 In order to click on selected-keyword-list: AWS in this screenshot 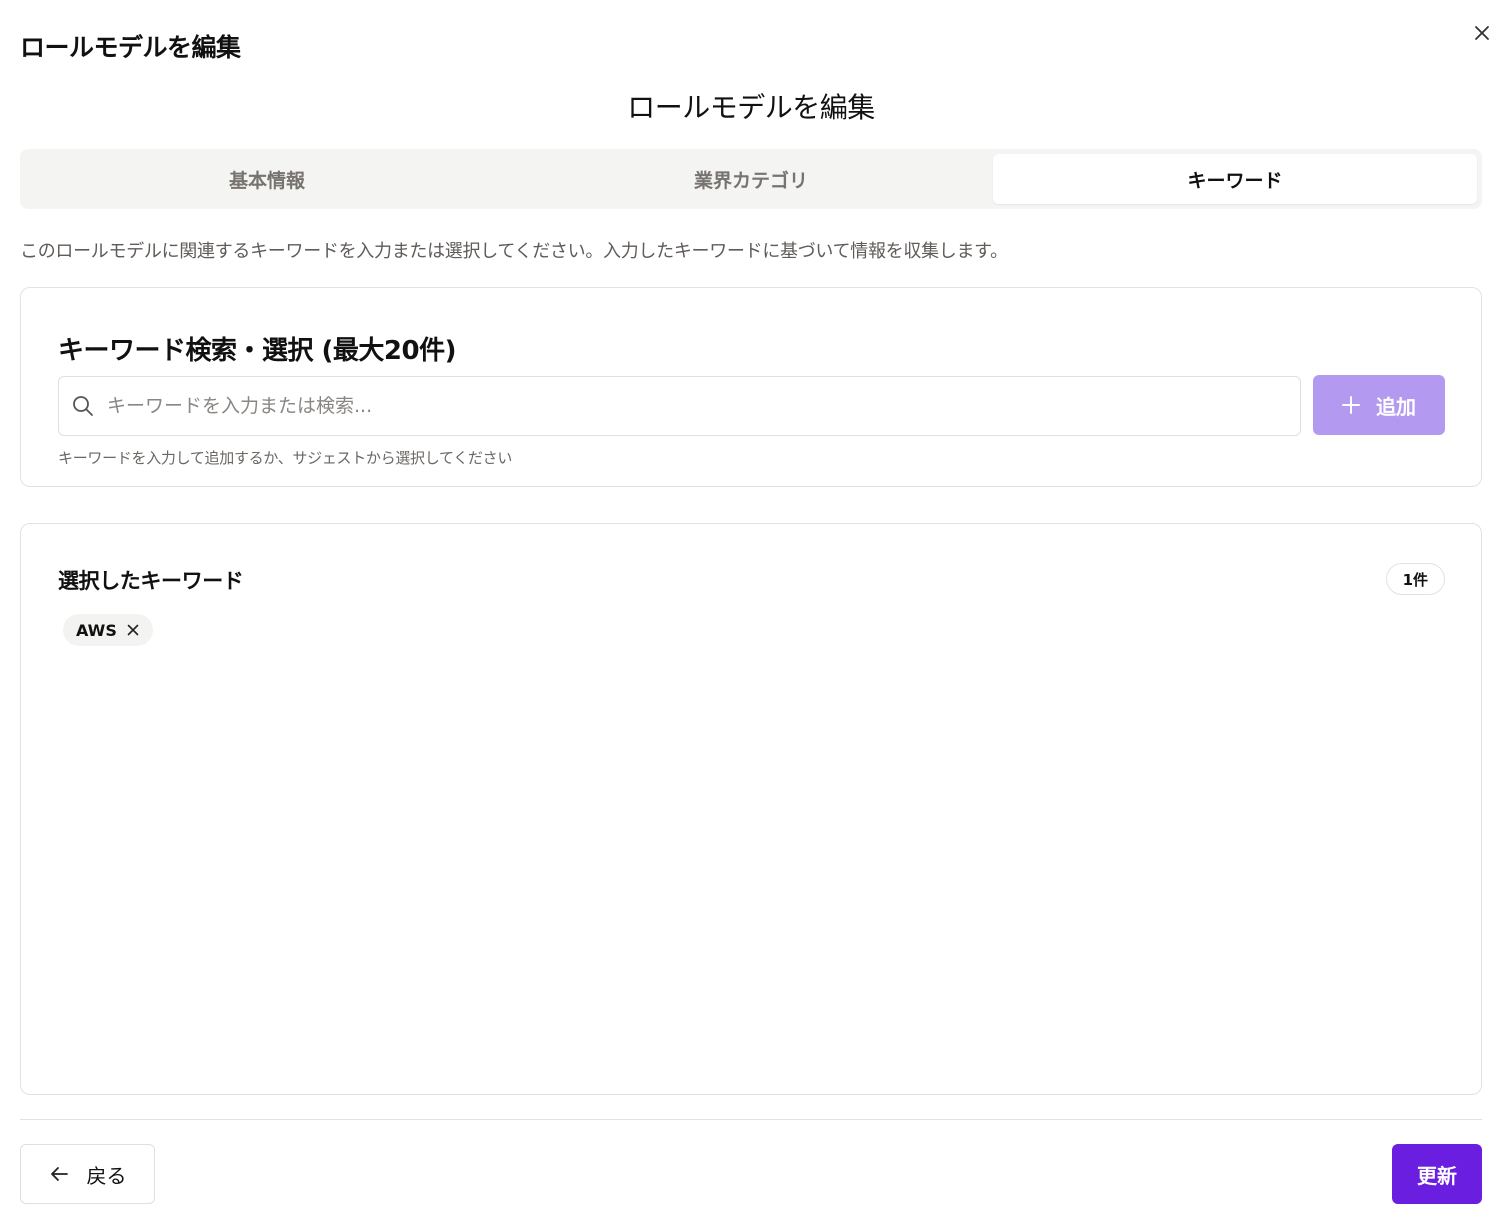, I will do `click(108, 630)`.